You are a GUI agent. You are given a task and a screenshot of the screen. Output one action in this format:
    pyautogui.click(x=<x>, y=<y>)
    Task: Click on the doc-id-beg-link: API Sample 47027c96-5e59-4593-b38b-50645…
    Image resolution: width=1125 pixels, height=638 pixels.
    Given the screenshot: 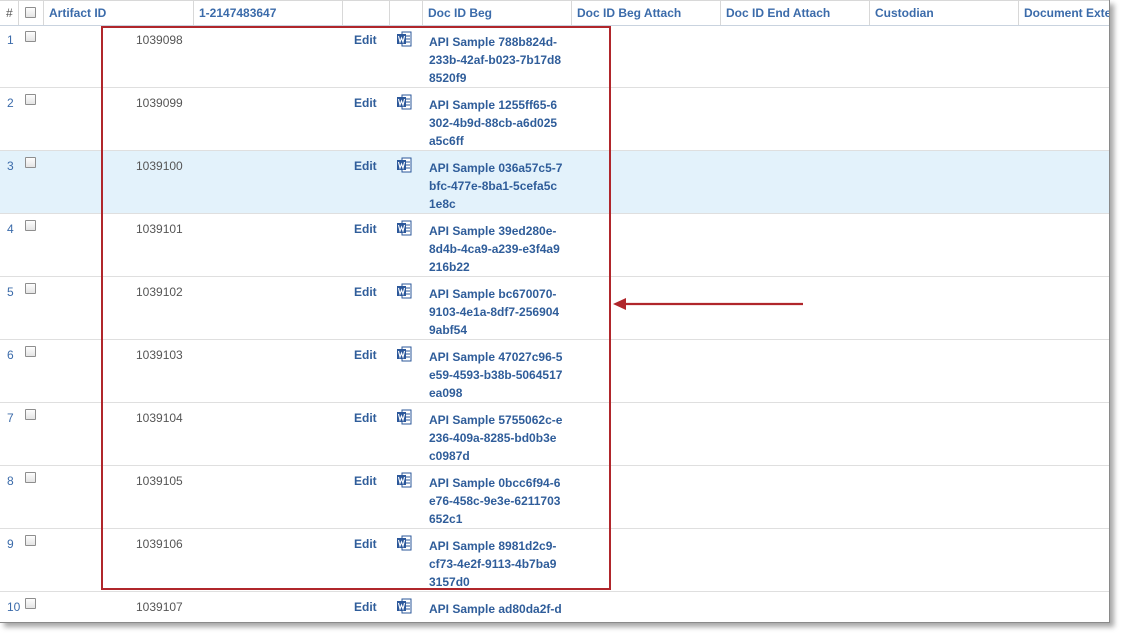 What is the action you would take?
    pyautogui.click(x=496, y=375)
    